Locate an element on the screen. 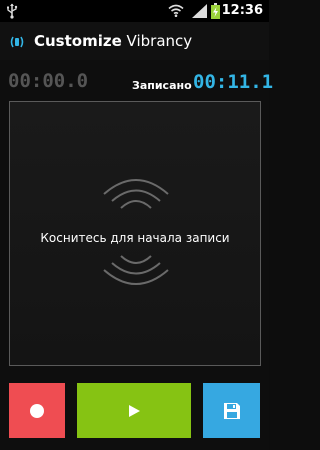  app-title: Customize Vibrancy is located at coordinates (113, 41).